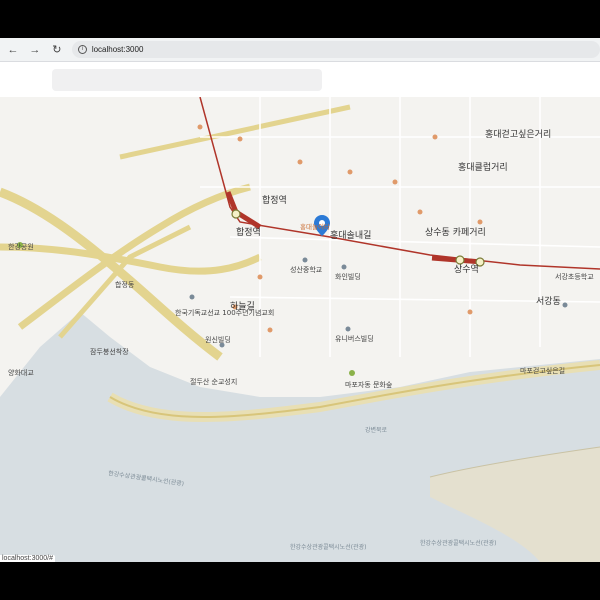  I want to click on label-mapo-garden: 마포자동 문화숲, so click(369, 384).